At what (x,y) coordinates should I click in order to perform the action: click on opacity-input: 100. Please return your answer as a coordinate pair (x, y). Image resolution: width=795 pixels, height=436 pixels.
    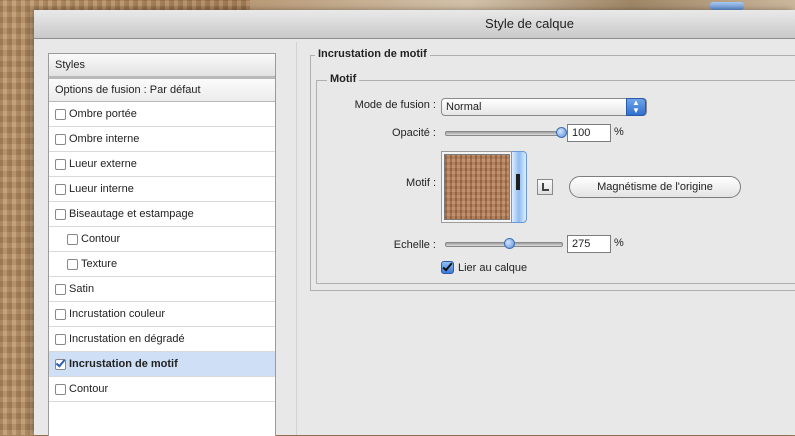
    Looking at the image, I should click on (589, 133).